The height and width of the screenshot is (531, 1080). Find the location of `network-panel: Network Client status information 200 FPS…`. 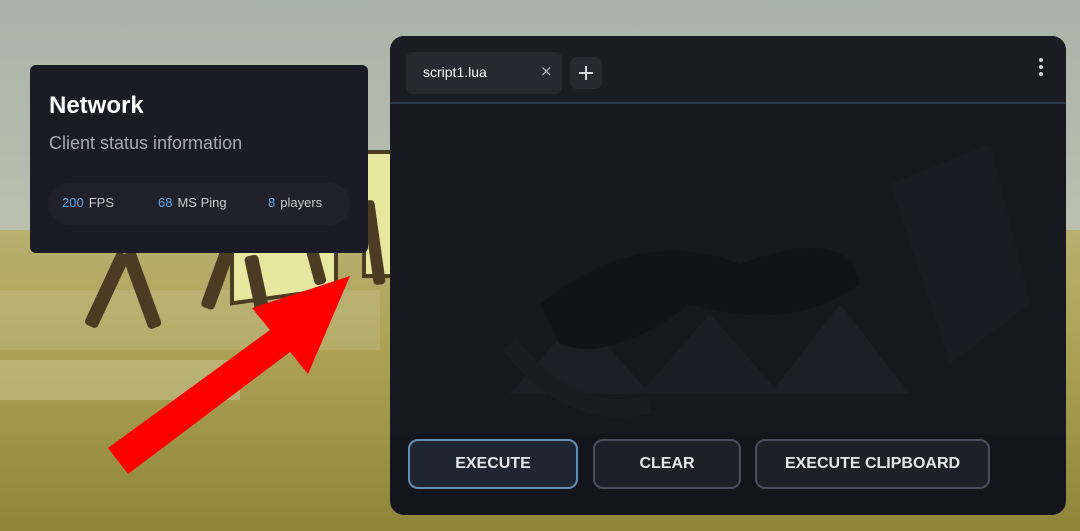

network-panel: Network Client status information 200 FPS… is located at coordinates (199, 159).